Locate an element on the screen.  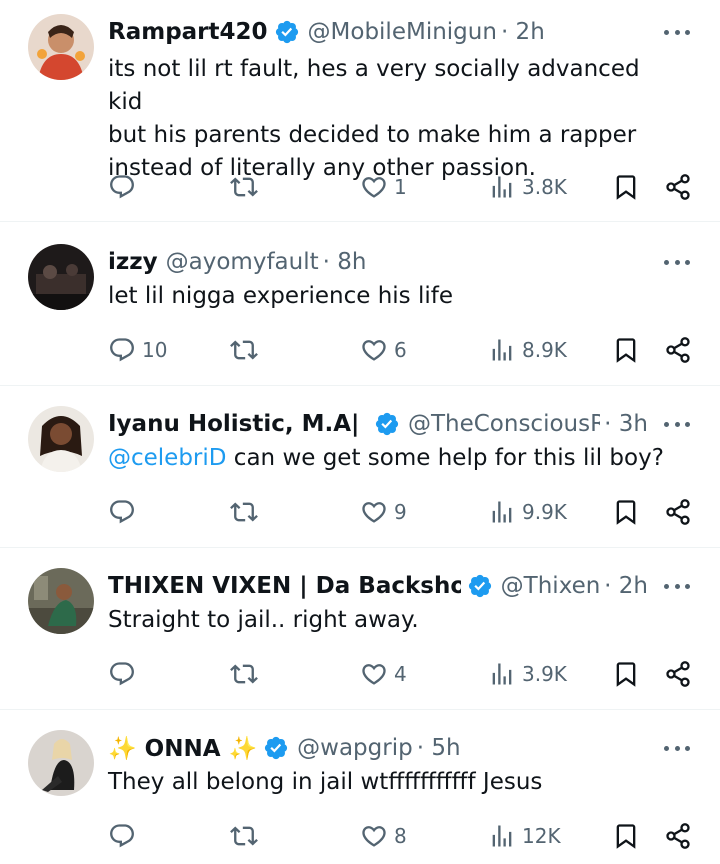
like-count: 1 is located at coordinates (400, 187).